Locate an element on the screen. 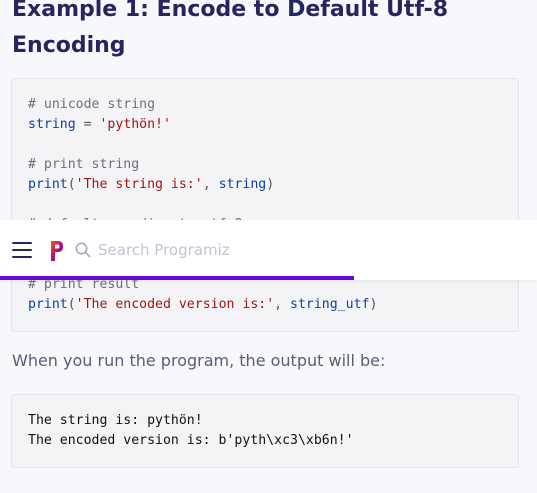  hamburger-menu-icon is located at coordinates (22, 250).